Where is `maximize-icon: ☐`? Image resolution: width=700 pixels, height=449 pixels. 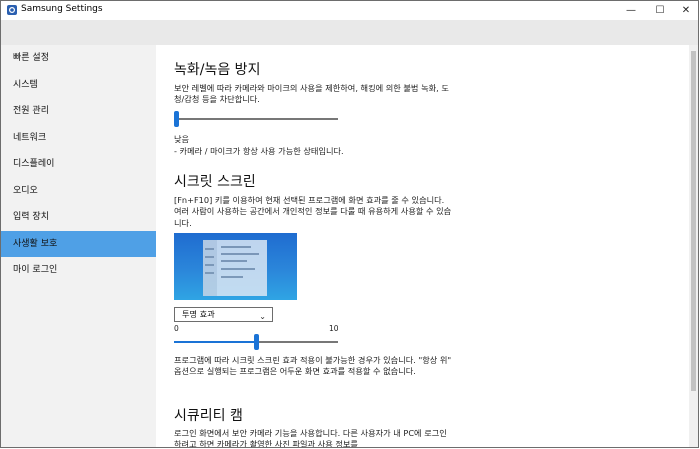 maximize-icon: ☐ is located at coordinates (660, 10).